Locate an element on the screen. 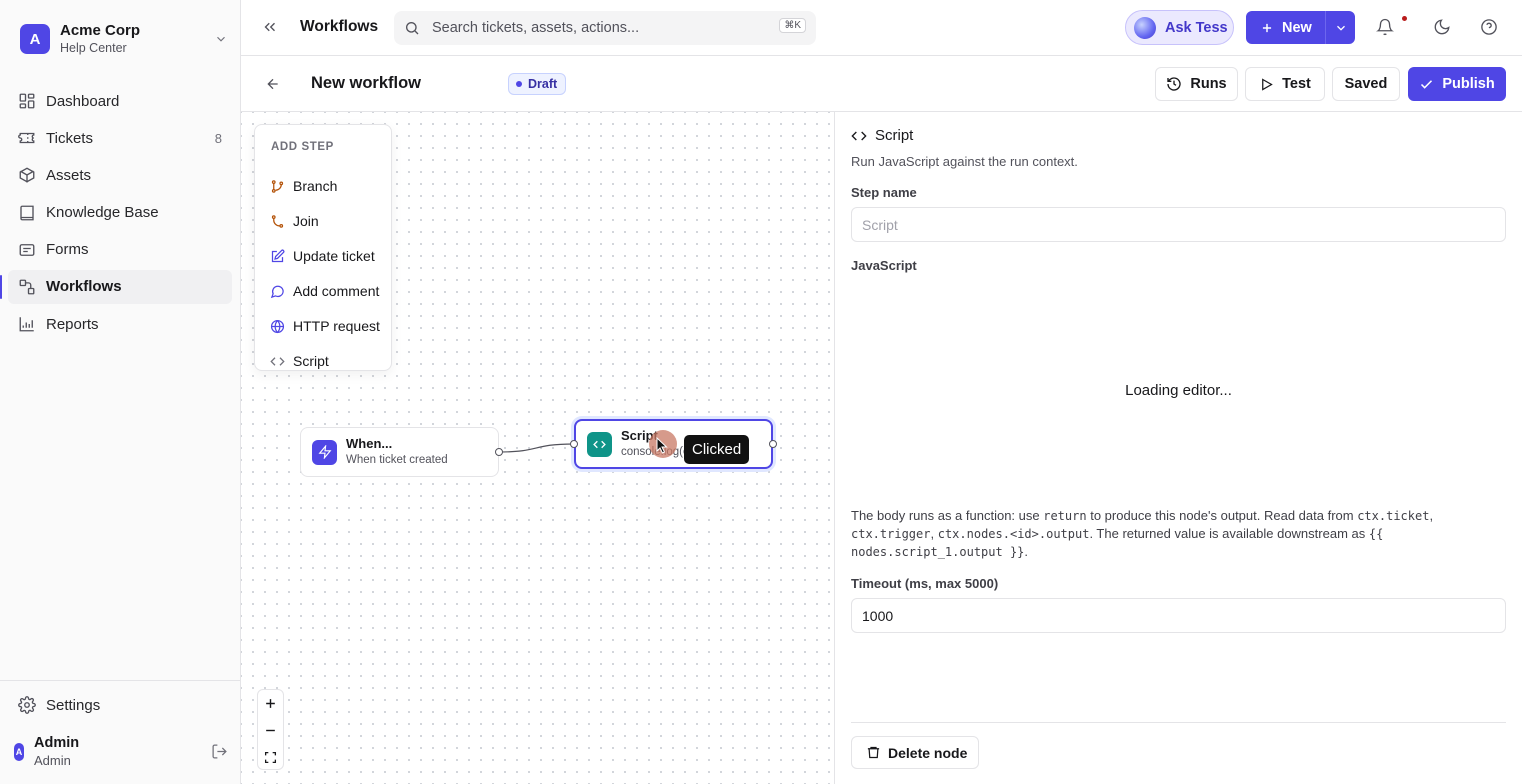 The height and width of the screenshot is (784, 1522). trigger-node: When... When ticket created is located at coordinates (399, 452).